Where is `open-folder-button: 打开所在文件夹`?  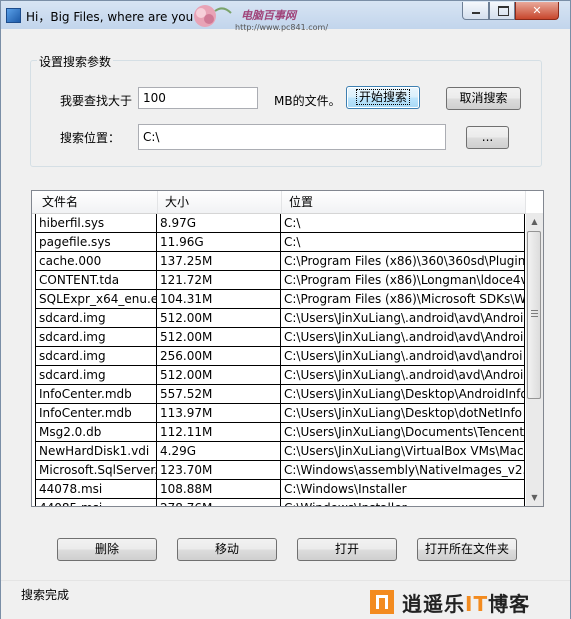
open-folder-button: 打开所在文件夹 is located at coordinates (467, 549).